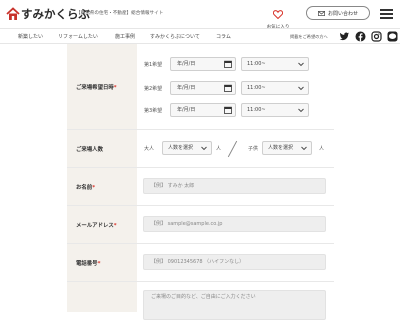 The image size is (400, 320). What do you see at coordinates (175, 36) in the screenshot?
I see `nav-item-about: すみかくらぶについて` at bounding box center [175, 36].